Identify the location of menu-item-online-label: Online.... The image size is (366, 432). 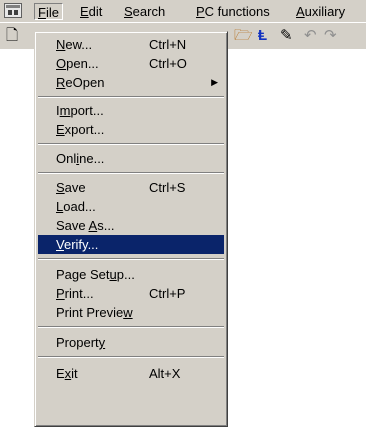
(80, 158).